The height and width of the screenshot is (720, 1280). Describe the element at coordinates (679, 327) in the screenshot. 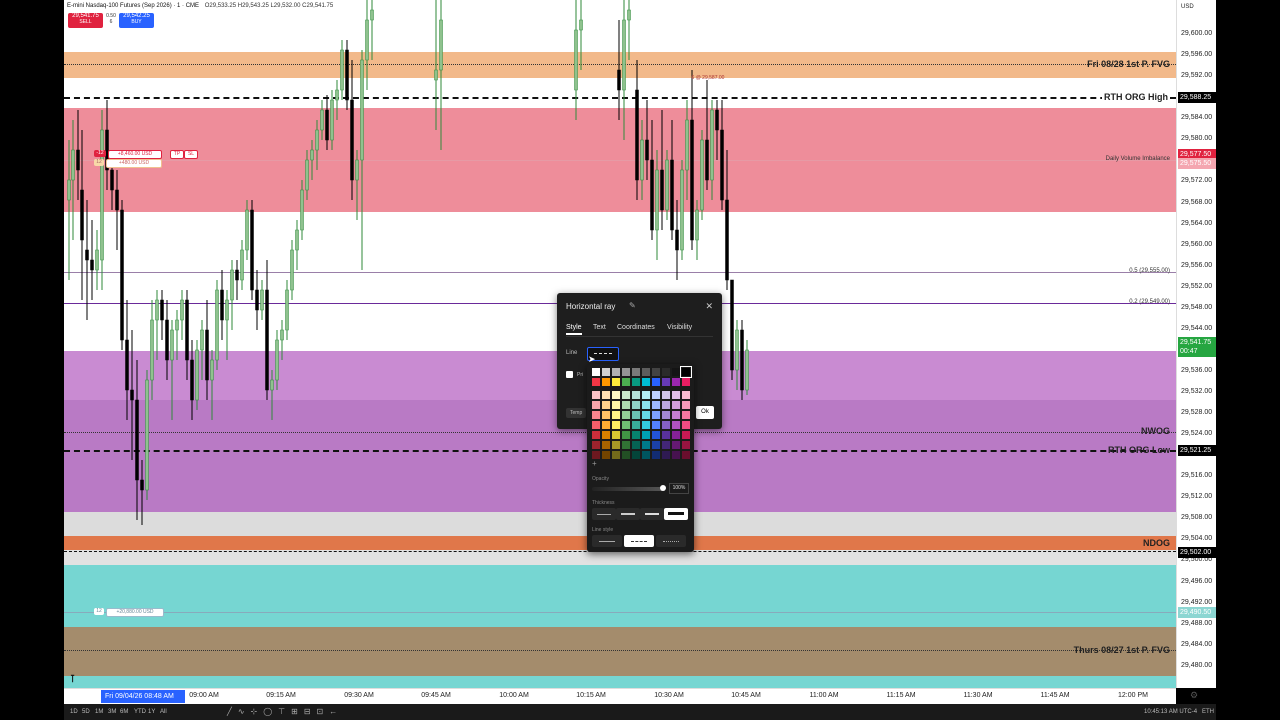

I see `tab-visibility: Visibility` at that location.